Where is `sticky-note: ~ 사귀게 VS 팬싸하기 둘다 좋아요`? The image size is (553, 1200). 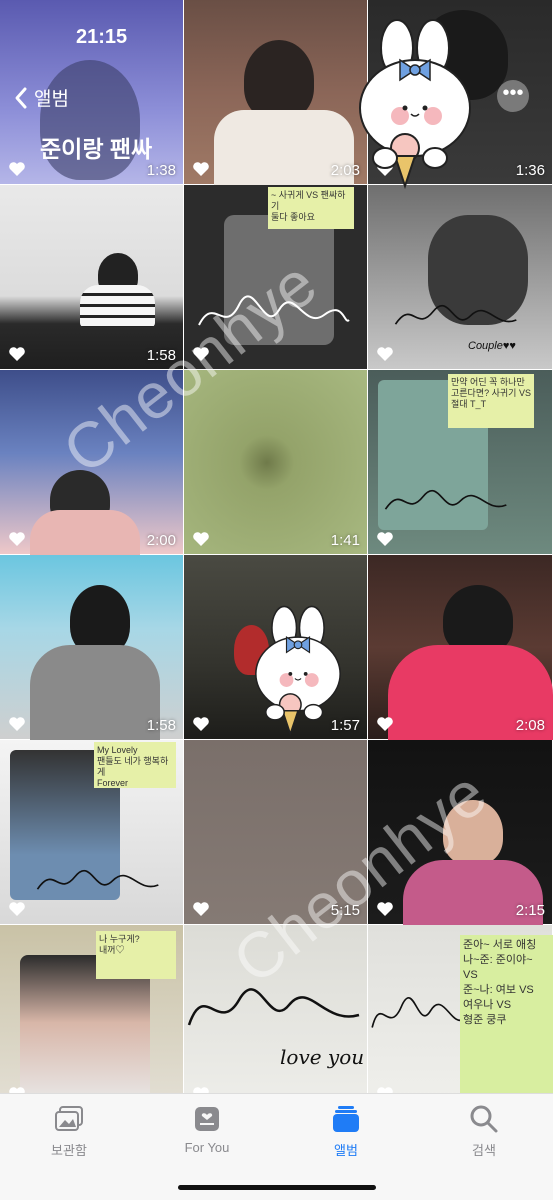
sticky-note: ~ 사귀게 VS 팬싸하기 둘다 좋아요 is located at coordinates (311, 208).